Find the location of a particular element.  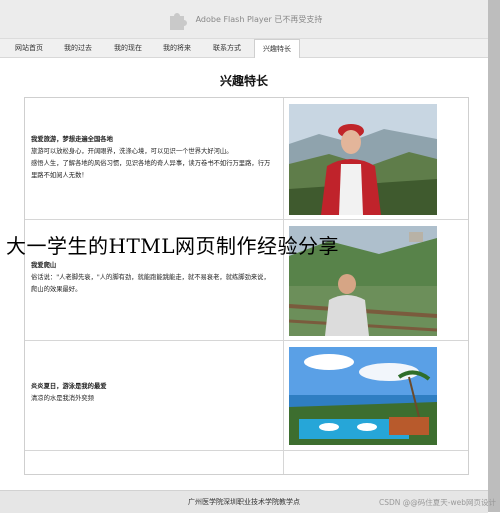

overlay-caption: 大一学生的HTML网页制作经验分享 is located at coordinates (173, 246).